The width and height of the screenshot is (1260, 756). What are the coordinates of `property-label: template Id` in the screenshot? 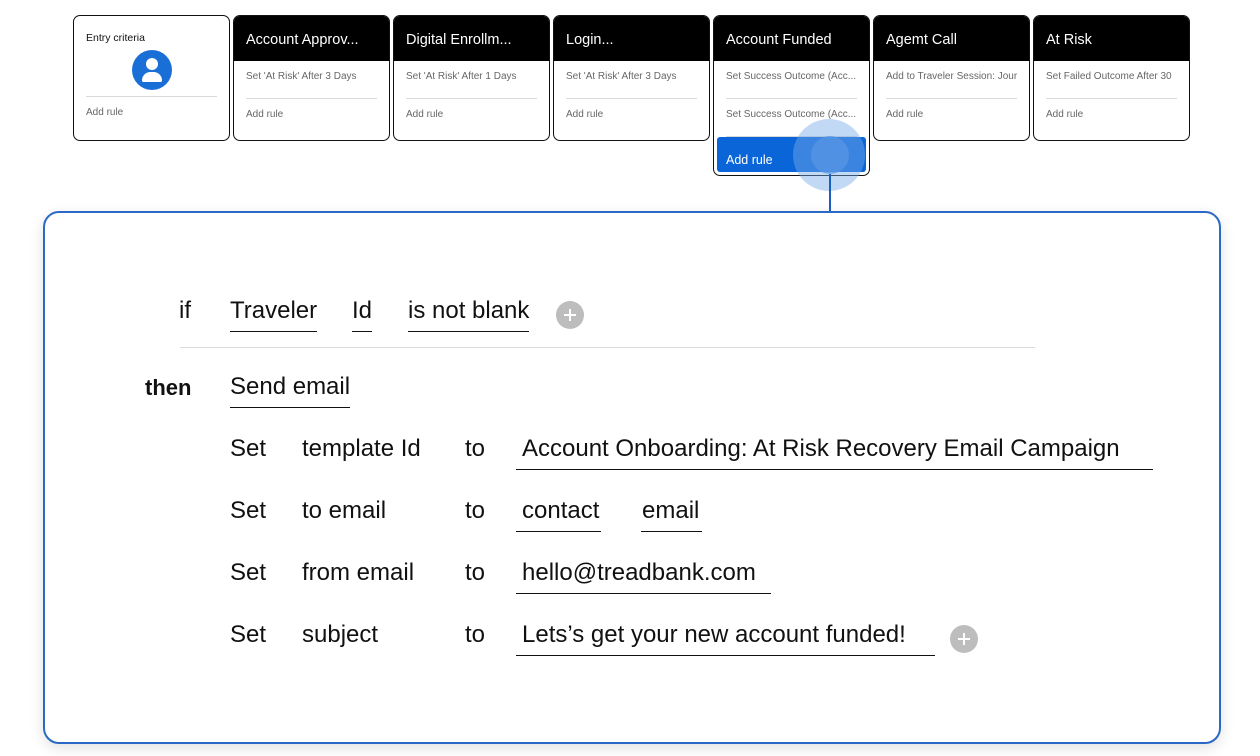 It's located at (361, 448).